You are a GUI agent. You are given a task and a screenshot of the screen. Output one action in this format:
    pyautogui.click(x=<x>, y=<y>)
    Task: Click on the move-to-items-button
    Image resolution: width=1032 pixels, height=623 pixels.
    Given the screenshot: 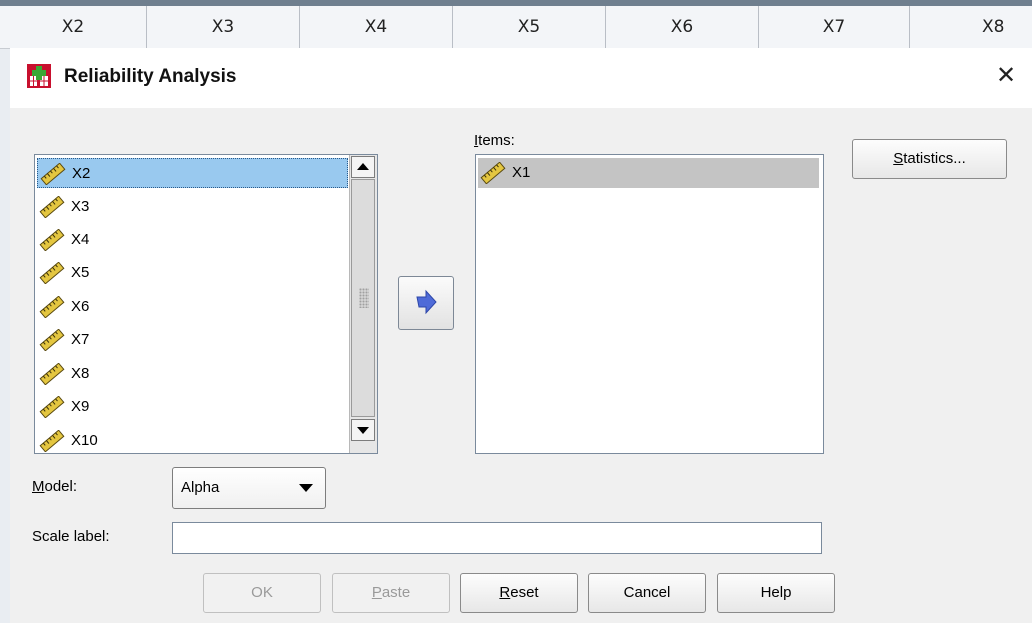 What is the action you would take?
    pyautogui.click(x=426, y=303)
    